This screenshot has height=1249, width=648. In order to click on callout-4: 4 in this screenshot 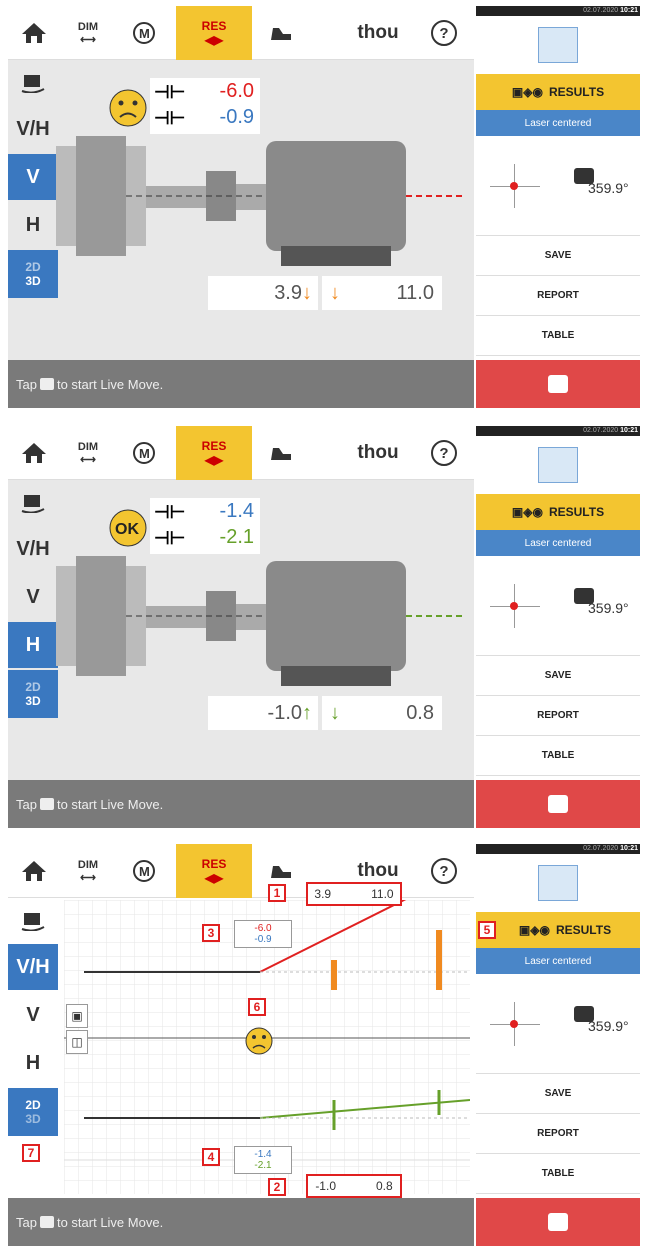, I will do `click(211, 1157)`.